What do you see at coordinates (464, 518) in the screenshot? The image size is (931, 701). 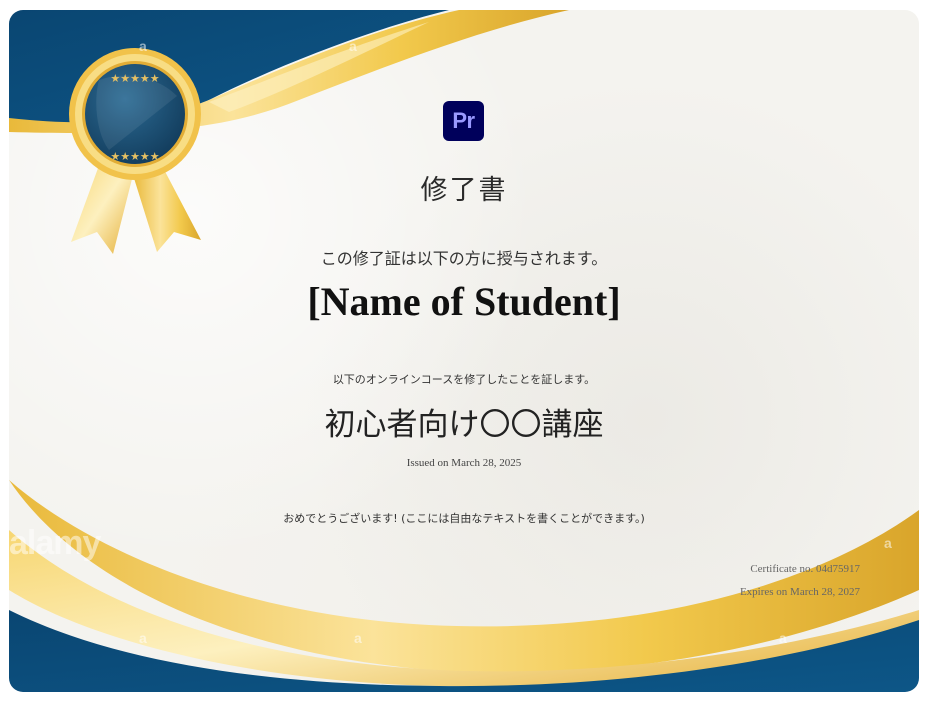 I see `message-text: おめでとうございます! (ここには自由なテキストを書くことができます。)` at bounding box center [464, 518].